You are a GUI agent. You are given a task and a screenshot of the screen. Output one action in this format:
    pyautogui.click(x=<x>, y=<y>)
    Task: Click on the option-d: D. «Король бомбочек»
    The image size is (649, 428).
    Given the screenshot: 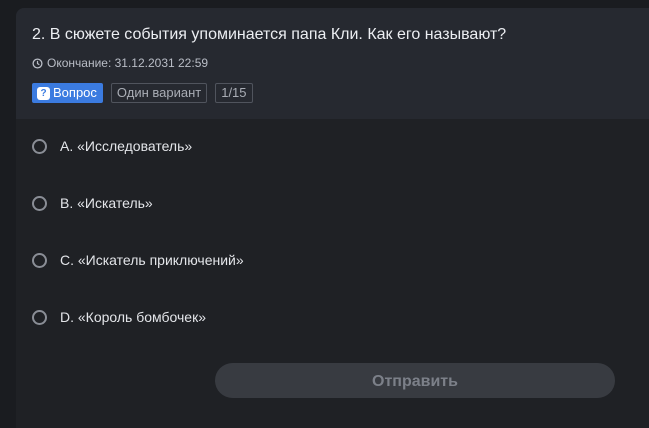 What is the action you would take?
    pyautogui.click(x=119, y=317)
    